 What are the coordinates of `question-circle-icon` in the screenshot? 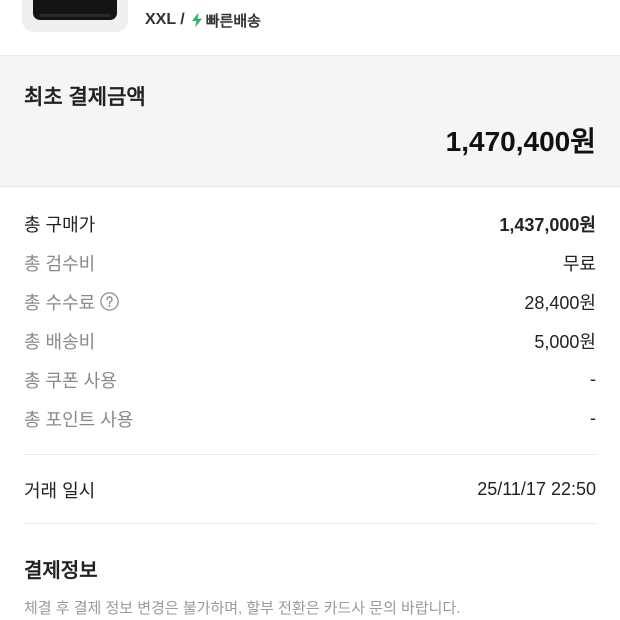 It's located at (110, 301).